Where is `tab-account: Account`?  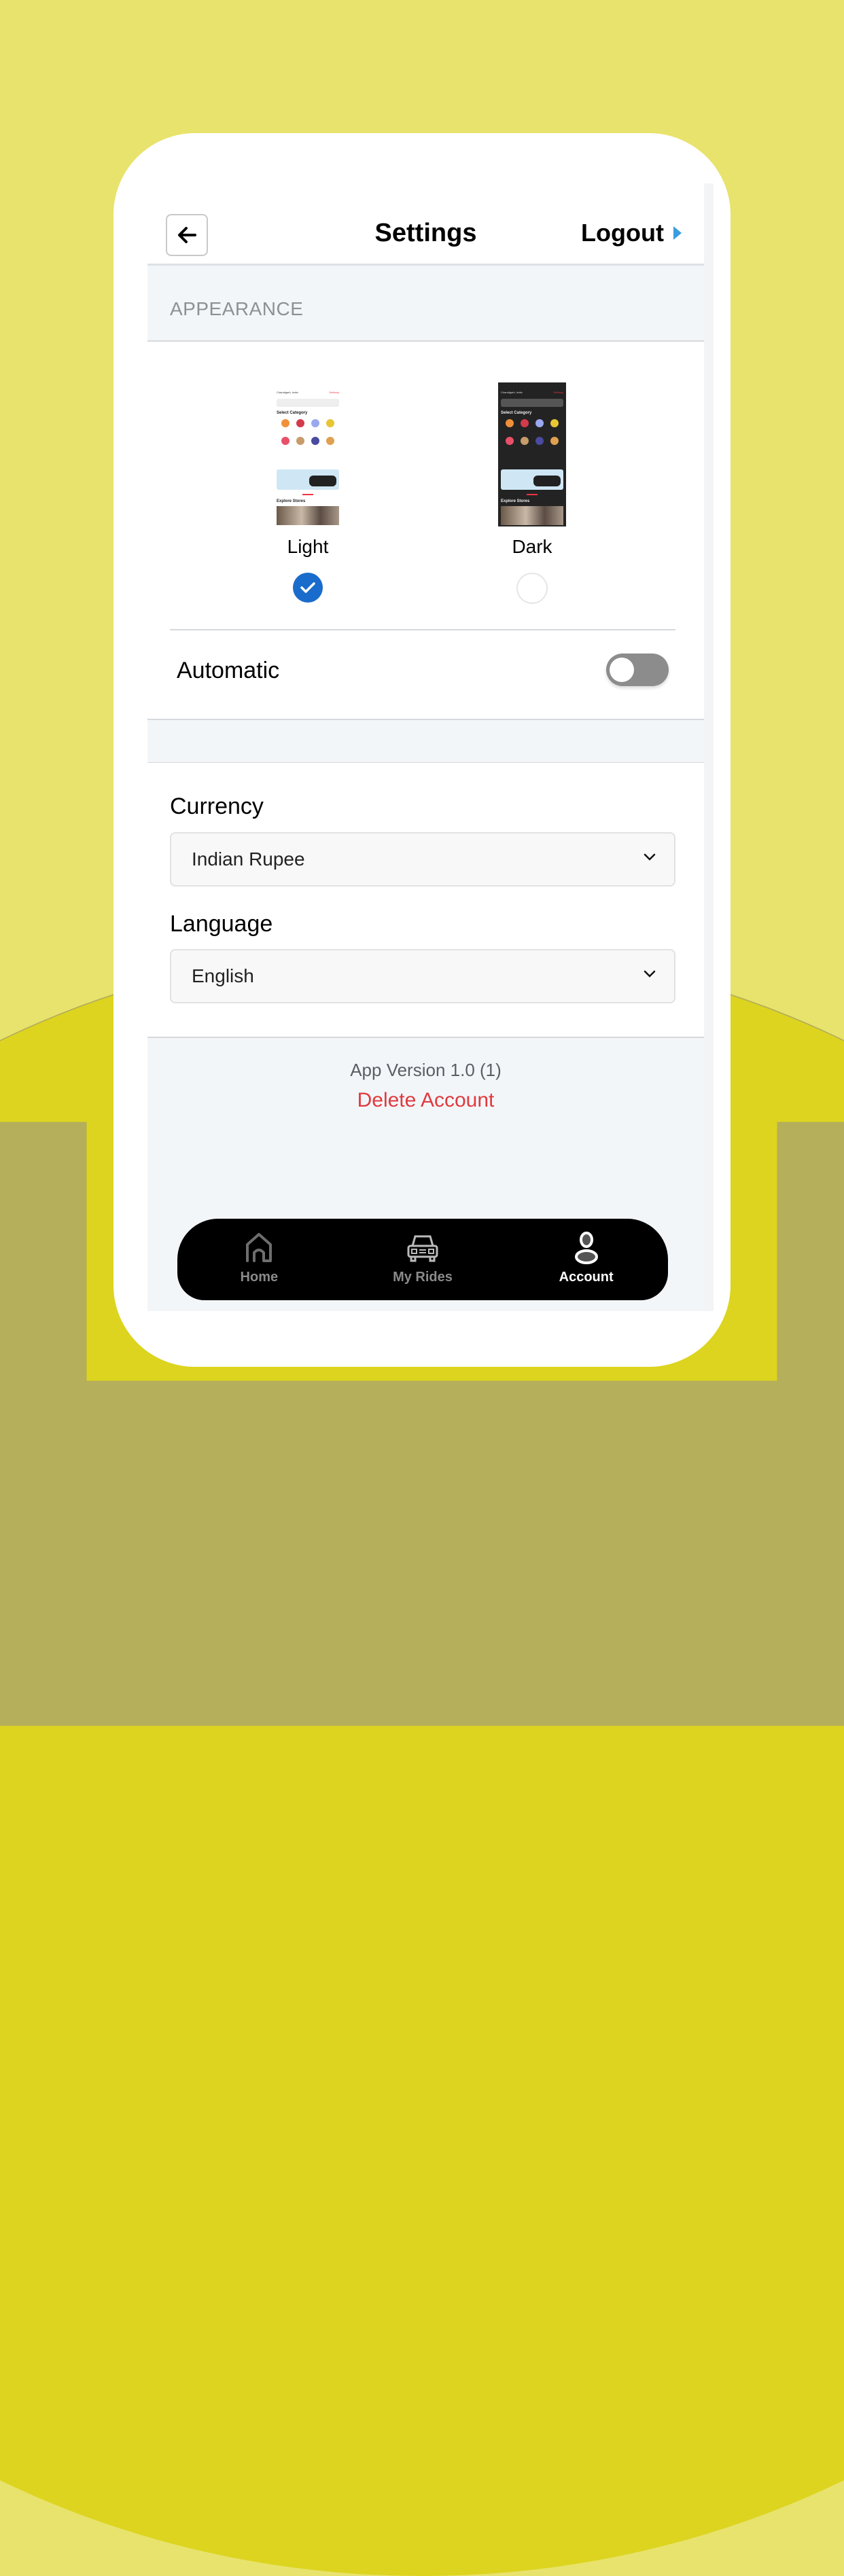 tab-account: Account is located at coordinates (586, 1259).